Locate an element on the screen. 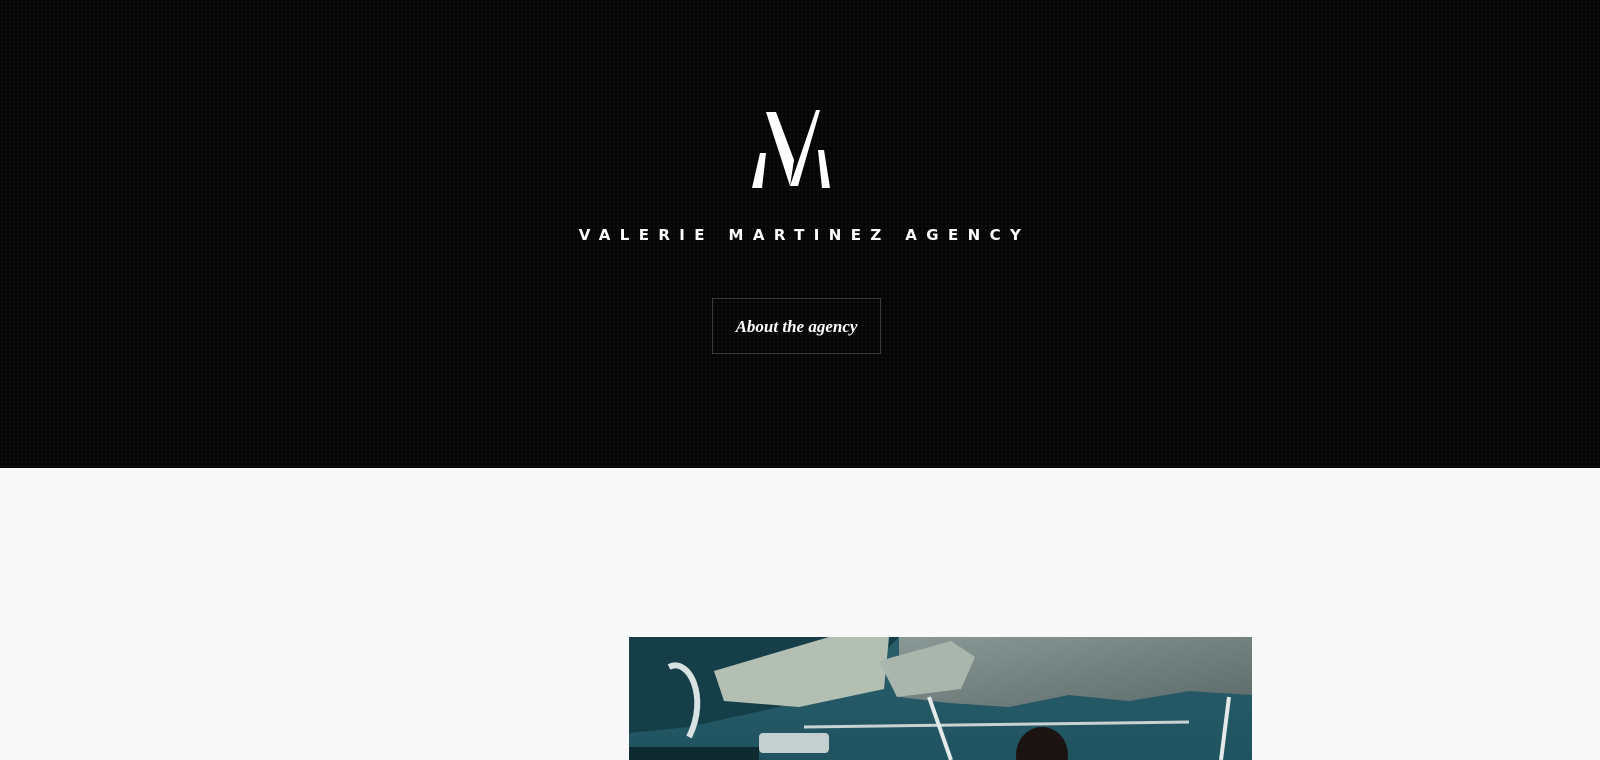  convertible-car-photo is located at coordinates (940, 698).